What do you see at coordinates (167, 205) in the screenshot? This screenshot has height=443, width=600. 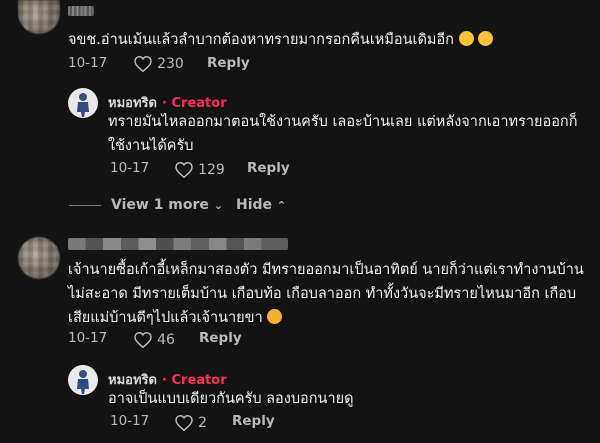 I see `view-more-replies-button: View 1 more ⌄` at bounding box center [167, 205].